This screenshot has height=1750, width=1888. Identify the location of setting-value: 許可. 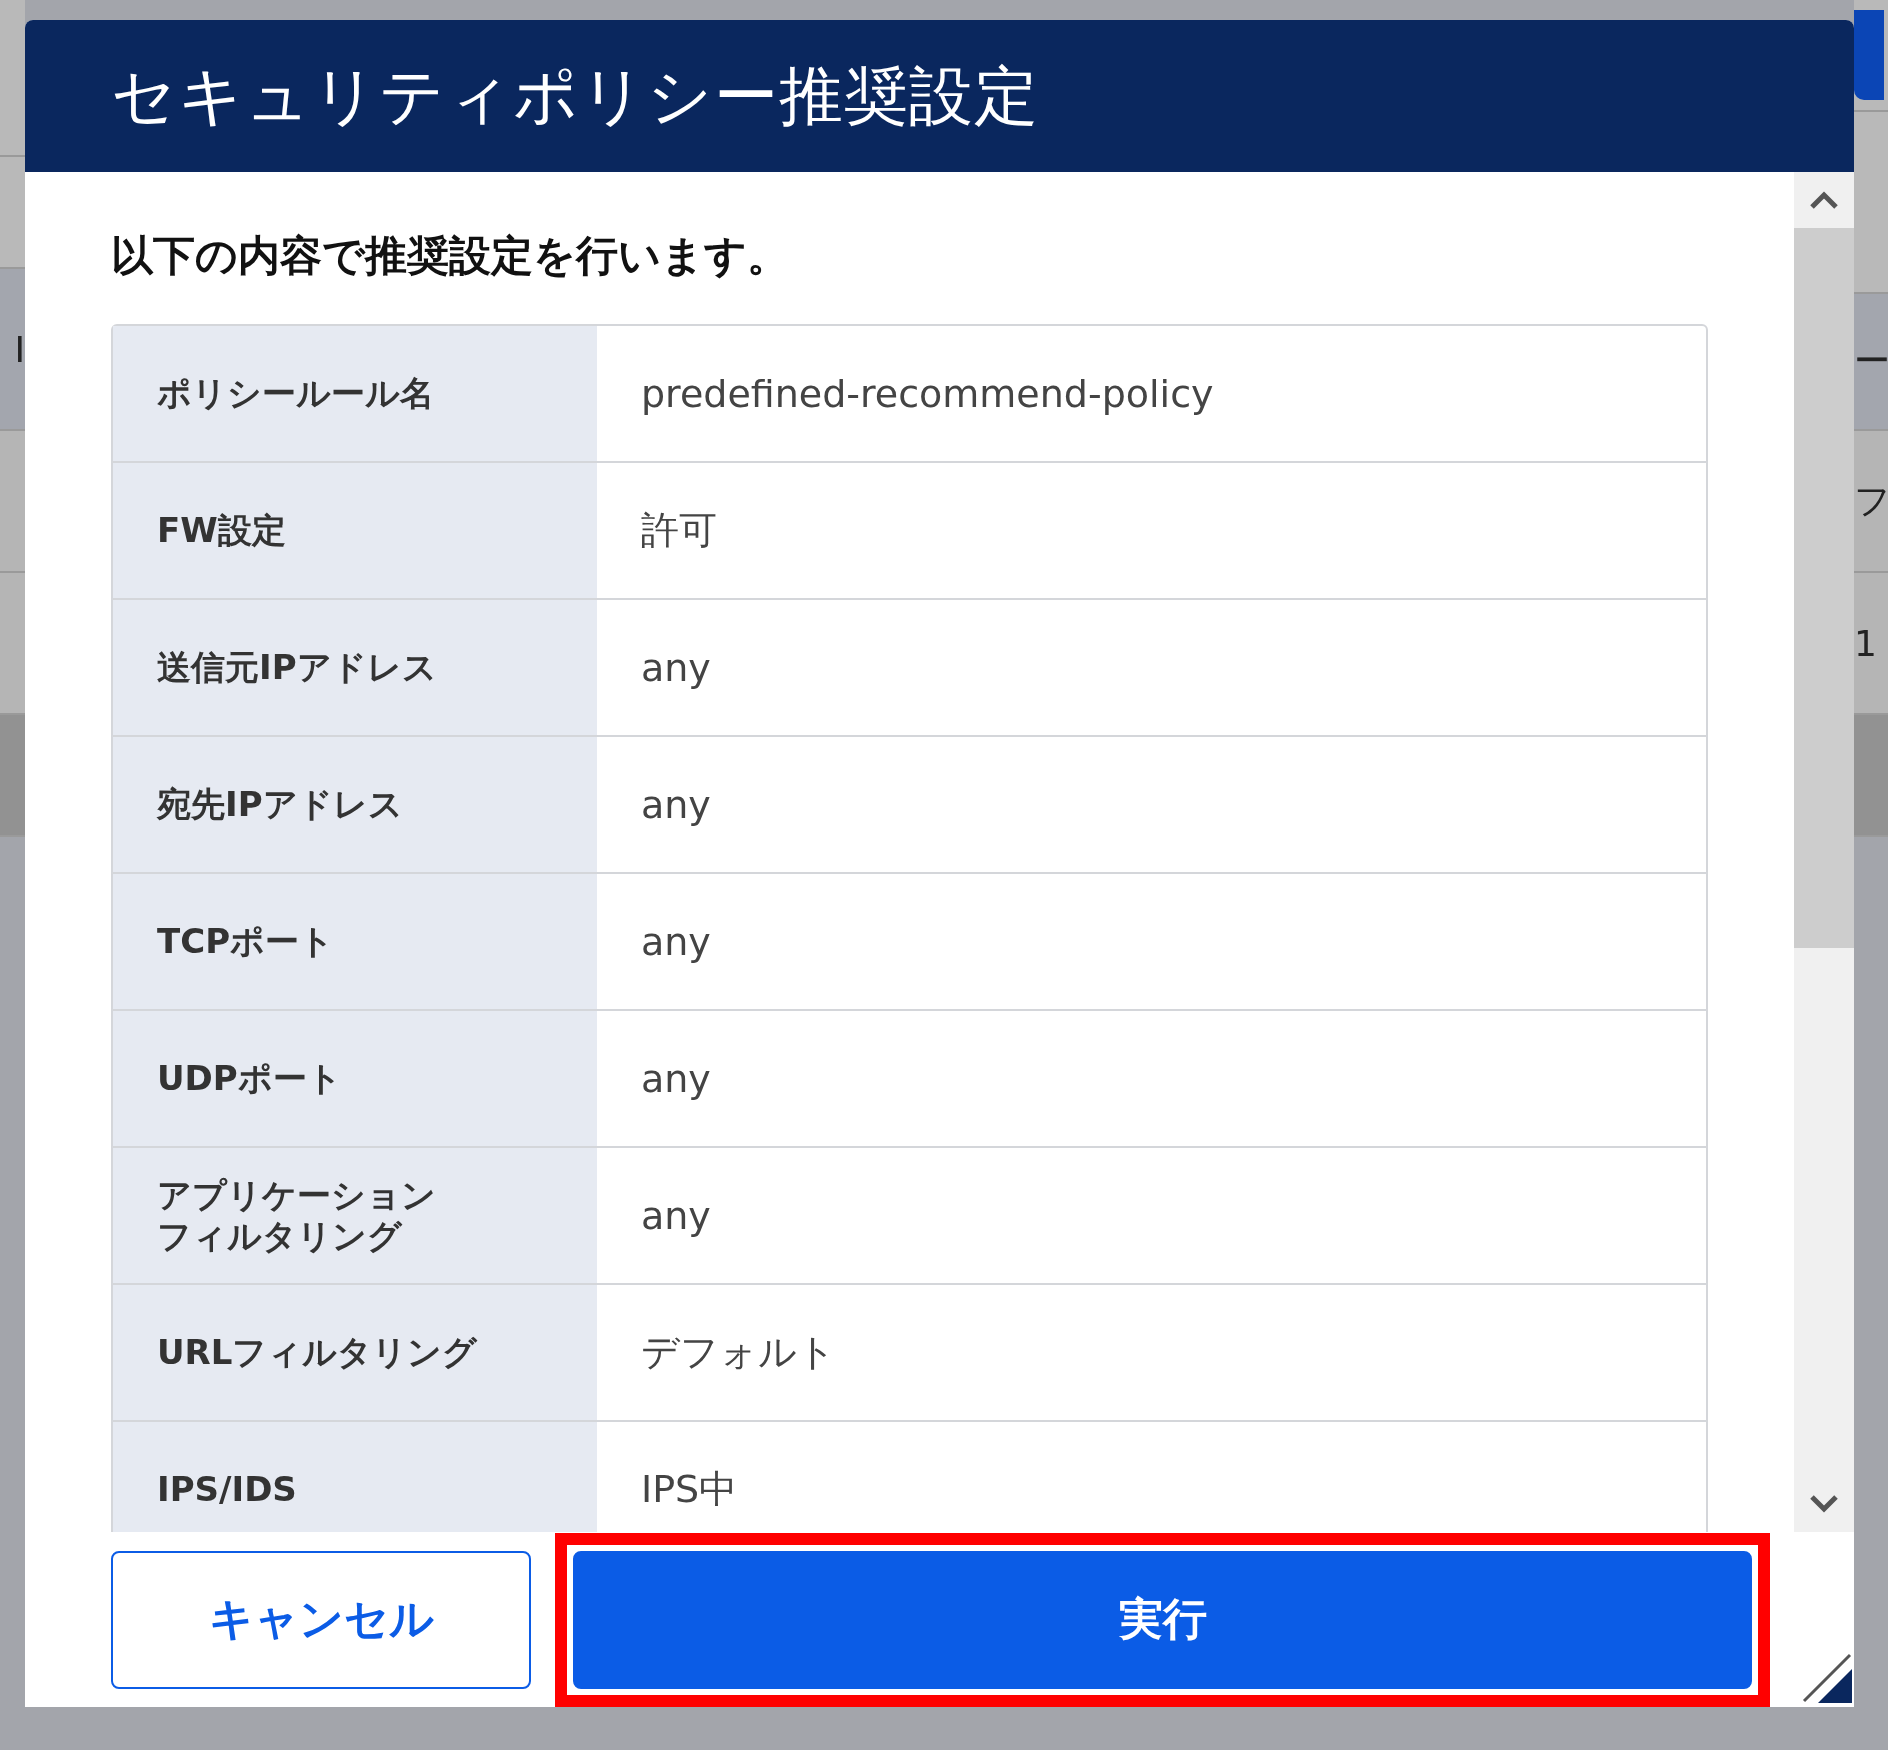
(679, 530).